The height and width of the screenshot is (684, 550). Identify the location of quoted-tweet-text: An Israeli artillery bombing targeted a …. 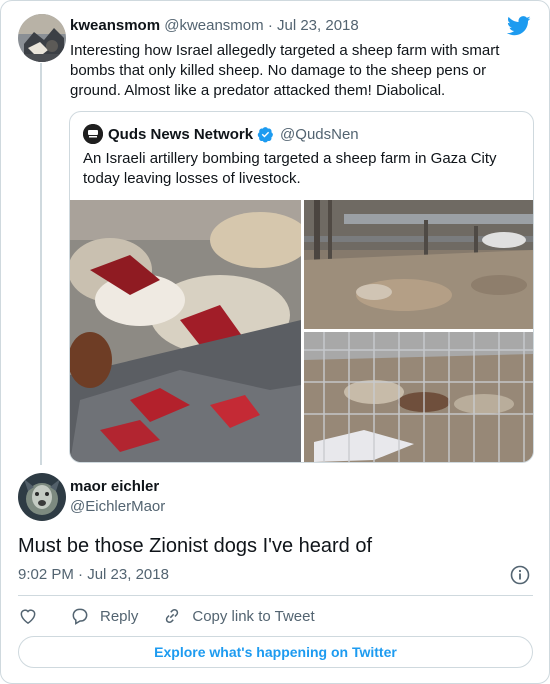
(290, 168).